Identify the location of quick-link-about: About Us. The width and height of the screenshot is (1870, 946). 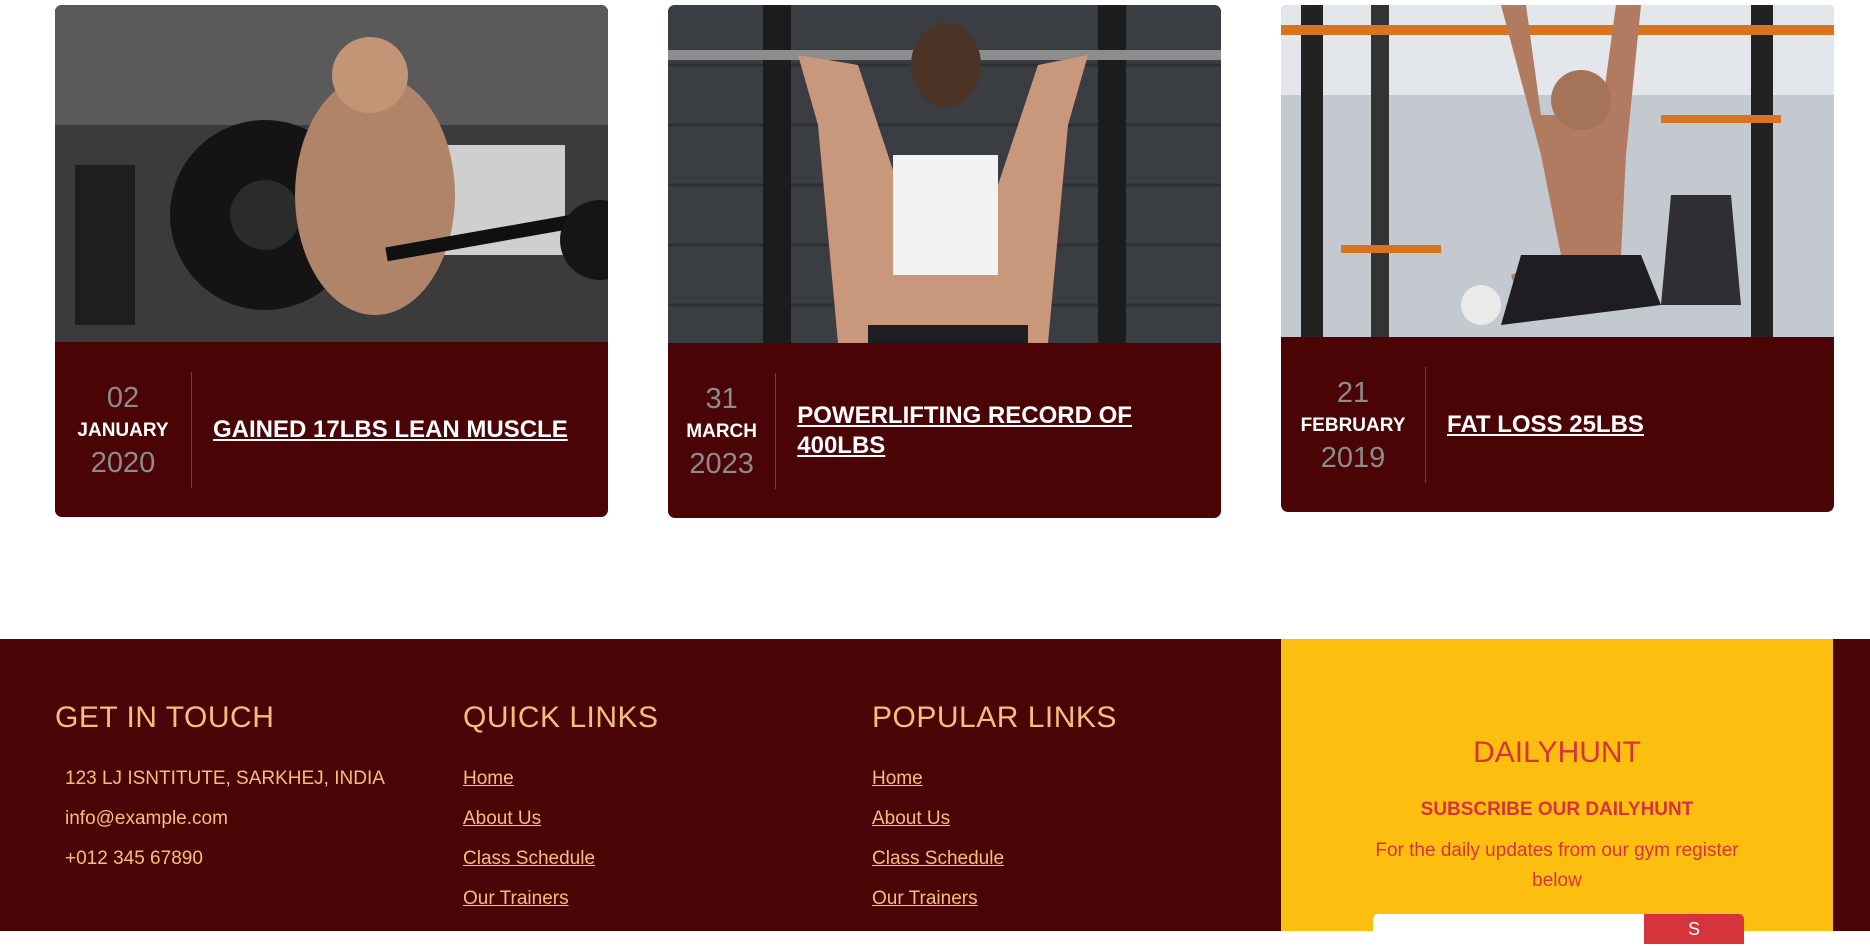
(653, 819).